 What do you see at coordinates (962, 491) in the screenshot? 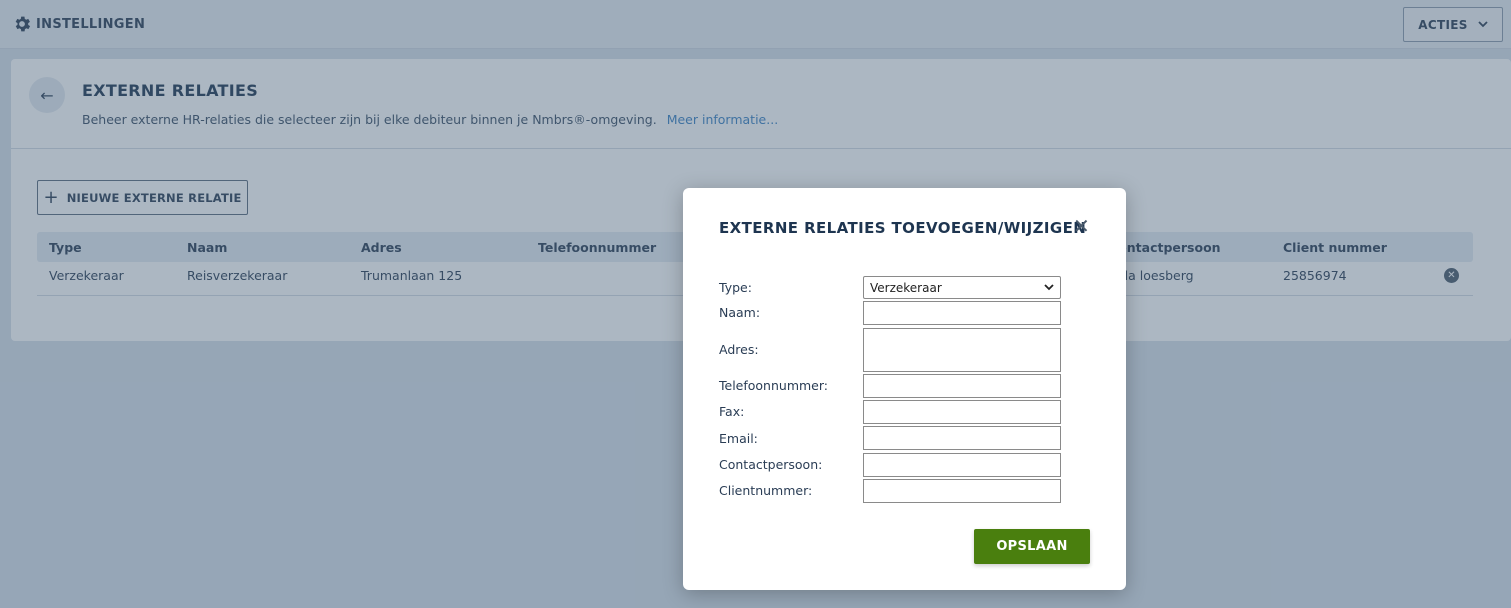
I see `clientnummer-input` at bounding box center [962, 491].